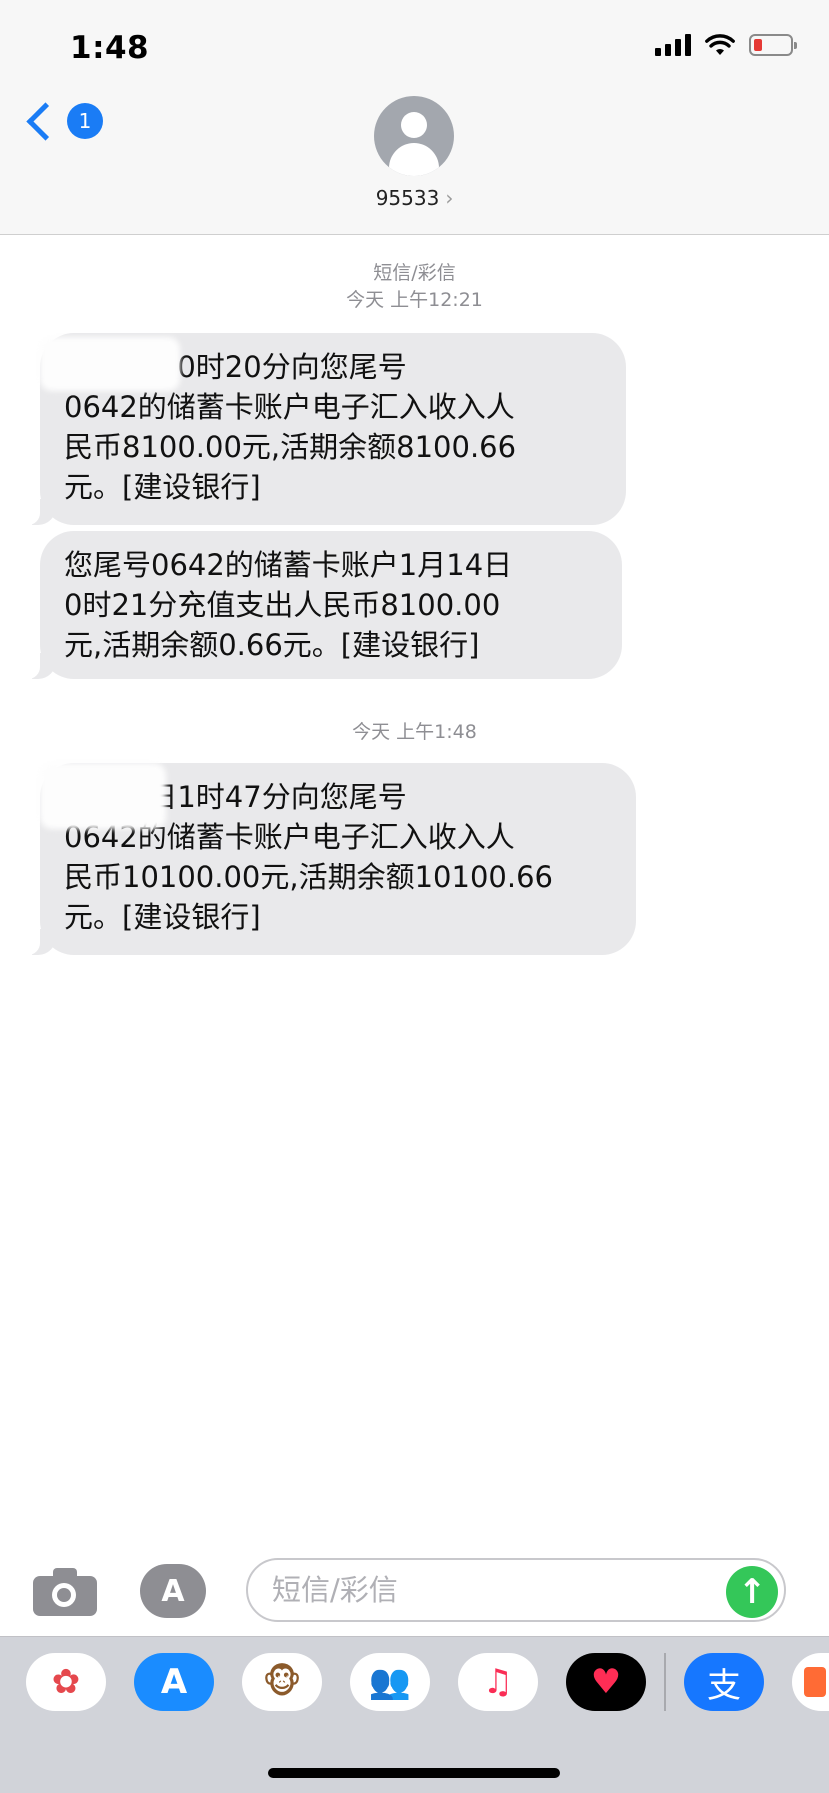 The image size is (829, 1793). I want to click on message-input: 短信/彩信, so click(516, 1590).